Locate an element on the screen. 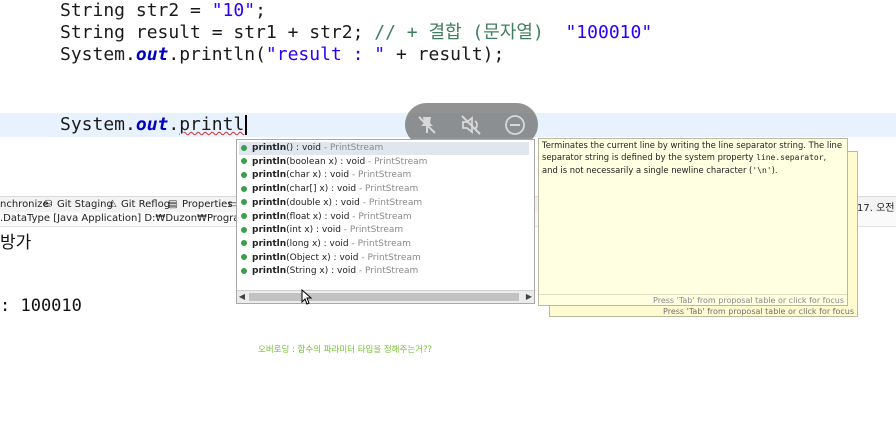  scroll-right-icon: ▶ is located at coordinates (529, 297).